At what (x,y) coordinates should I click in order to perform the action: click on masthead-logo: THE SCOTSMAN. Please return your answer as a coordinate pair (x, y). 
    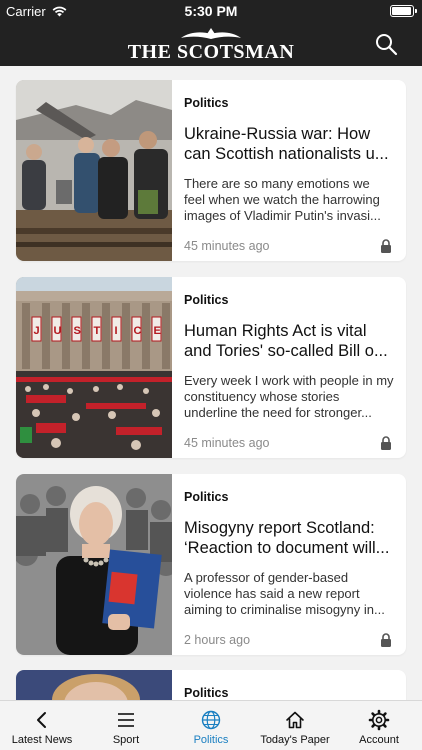
    Looking at the image, I should click on (211, 45).